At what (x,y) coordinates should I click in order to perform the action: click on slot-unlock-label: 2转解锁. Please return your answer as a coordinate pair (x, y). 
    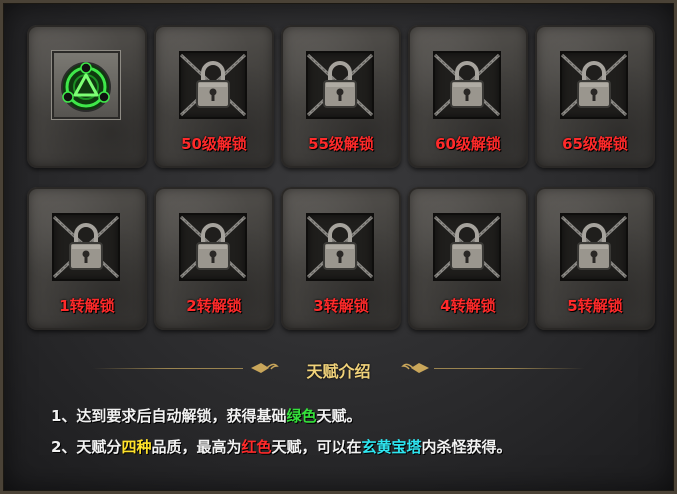
    Looking at the image, I should click on (214, 306).